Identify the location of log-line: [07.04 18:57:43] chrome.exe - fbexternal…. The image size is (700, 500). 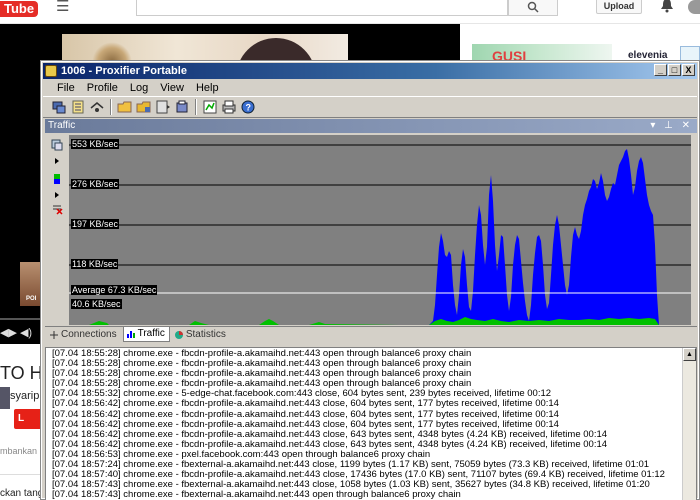
(256, 494).